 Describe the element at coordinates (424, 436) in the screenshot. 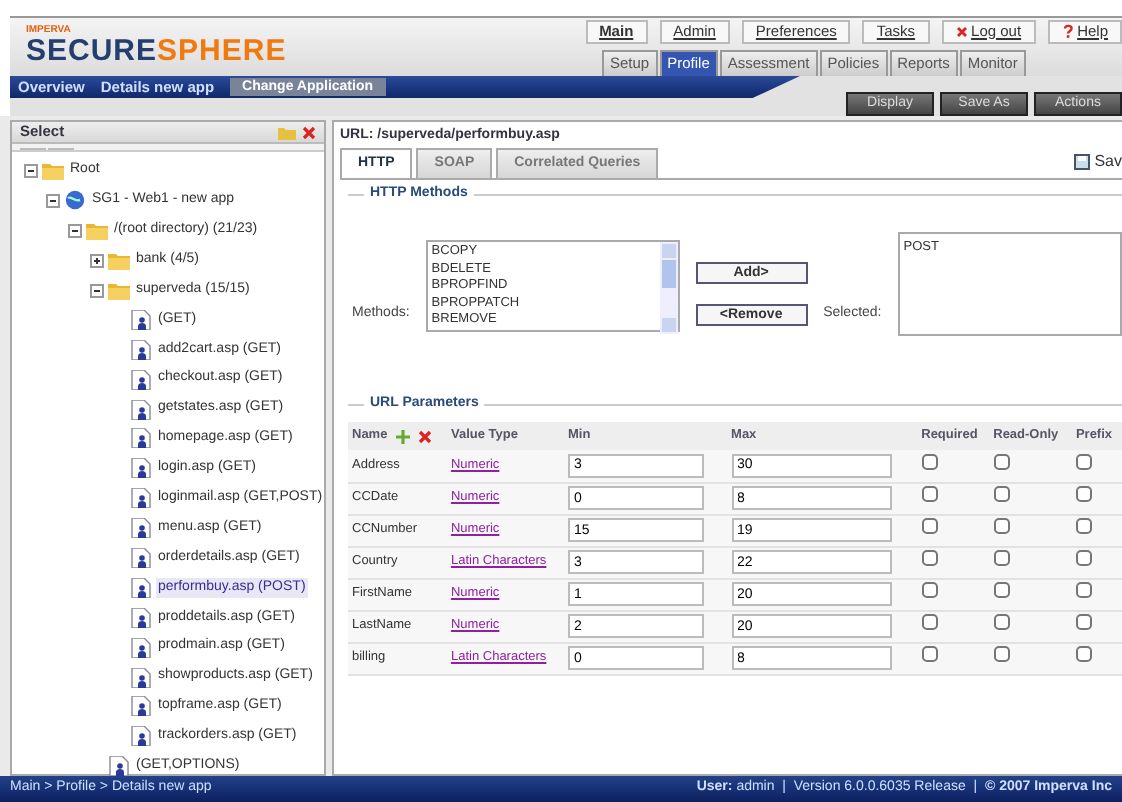

I see `delete-icon` at that location.